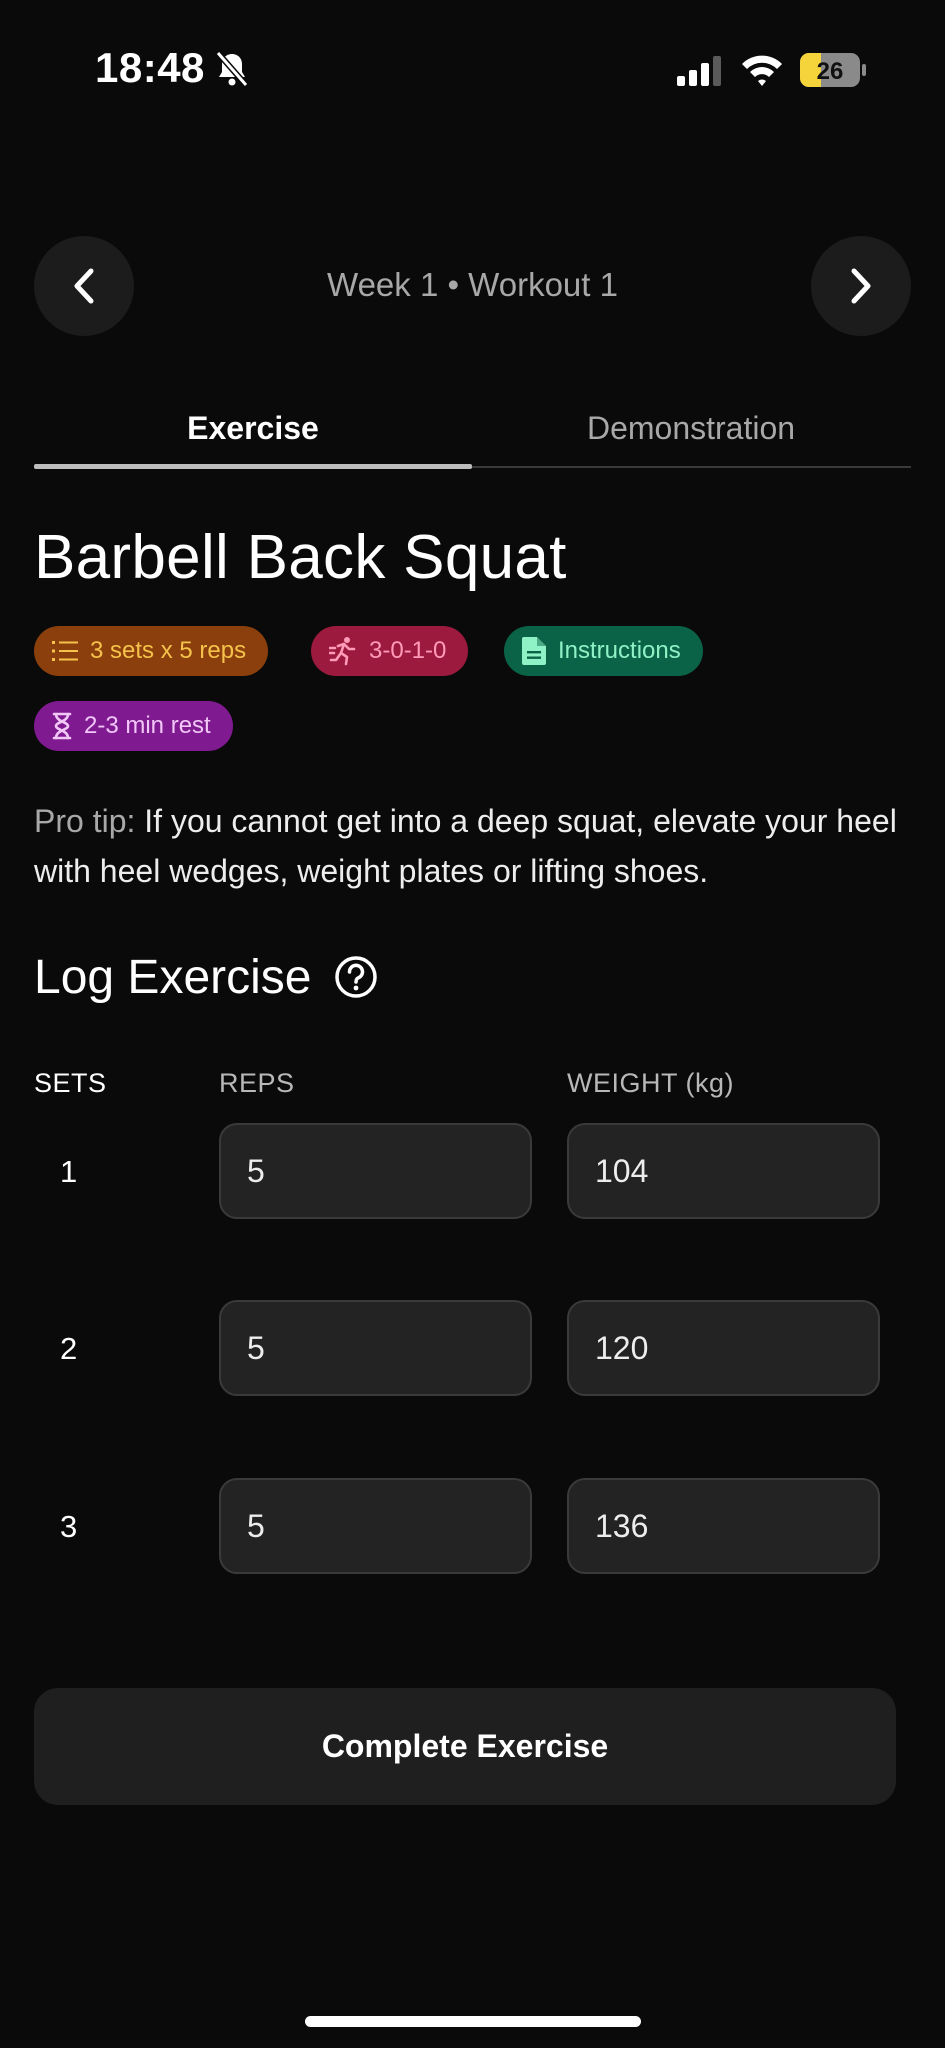  Describe the element at coordinates (65, 651) in the screenshot. I see `list-icon` at that location.